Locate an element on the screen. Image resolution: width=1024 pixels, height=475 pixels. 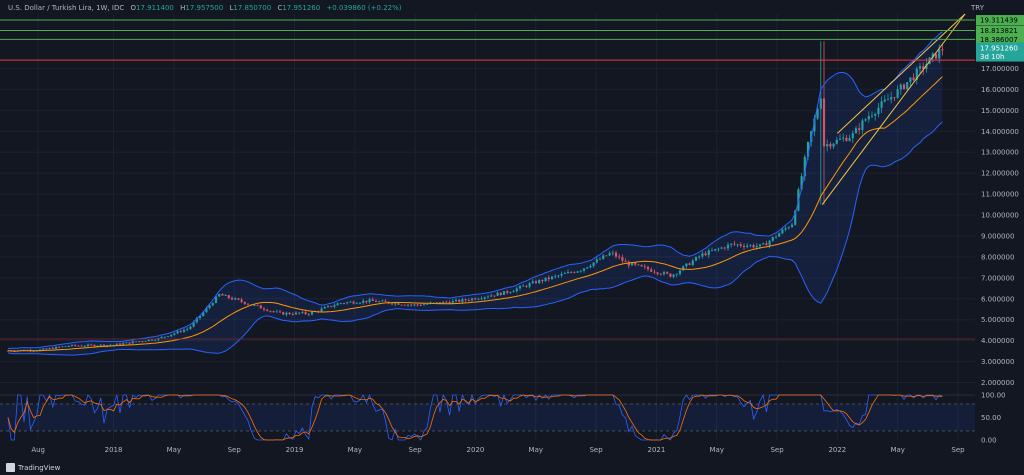
price-tick-label: 11.000000 is located at coordinates (1000, 195).